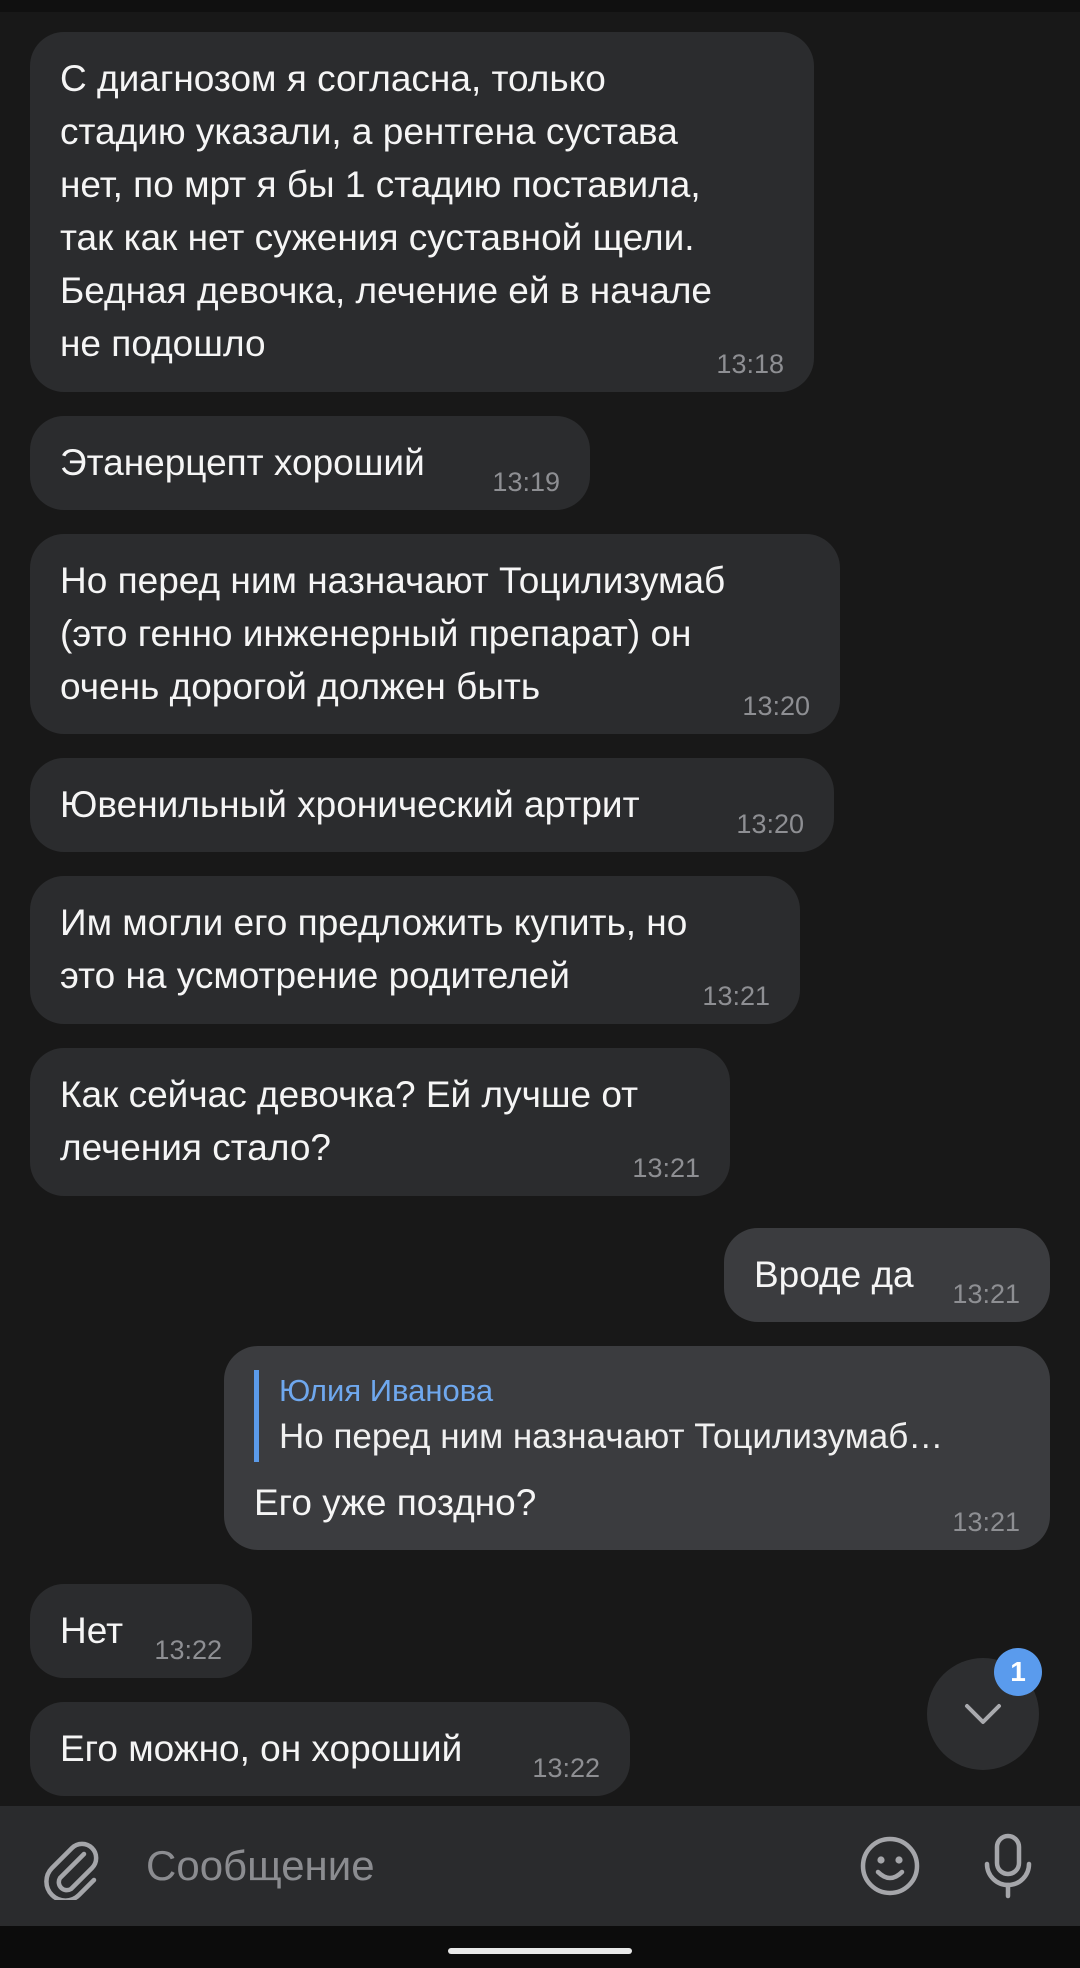 The width and height of the screenshot is (1080, 1968). I want to click on message-text: Его можно, он хороший, so click(261, 1748).